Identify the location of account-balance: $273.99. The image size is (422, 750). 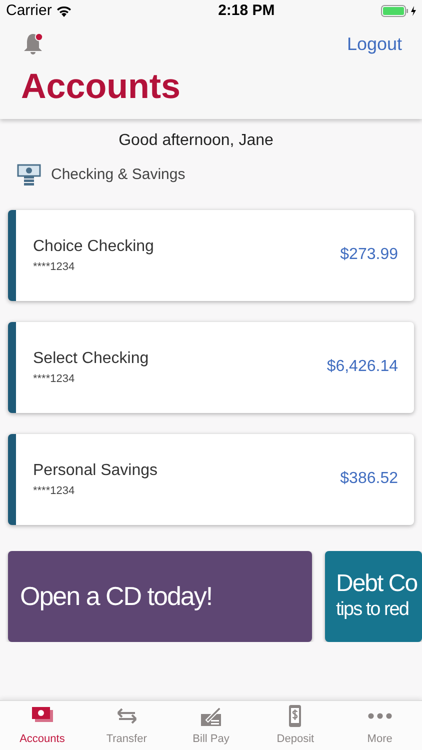
(369, 255).